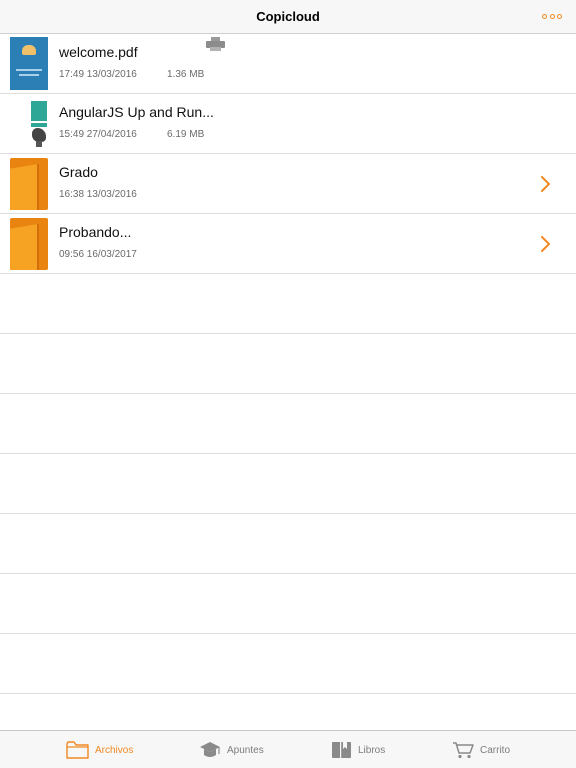  What do you see at coordinates (210, 749) in the screenshot?
I see `graduation-cap-icon` at bounding box center [210, 749].